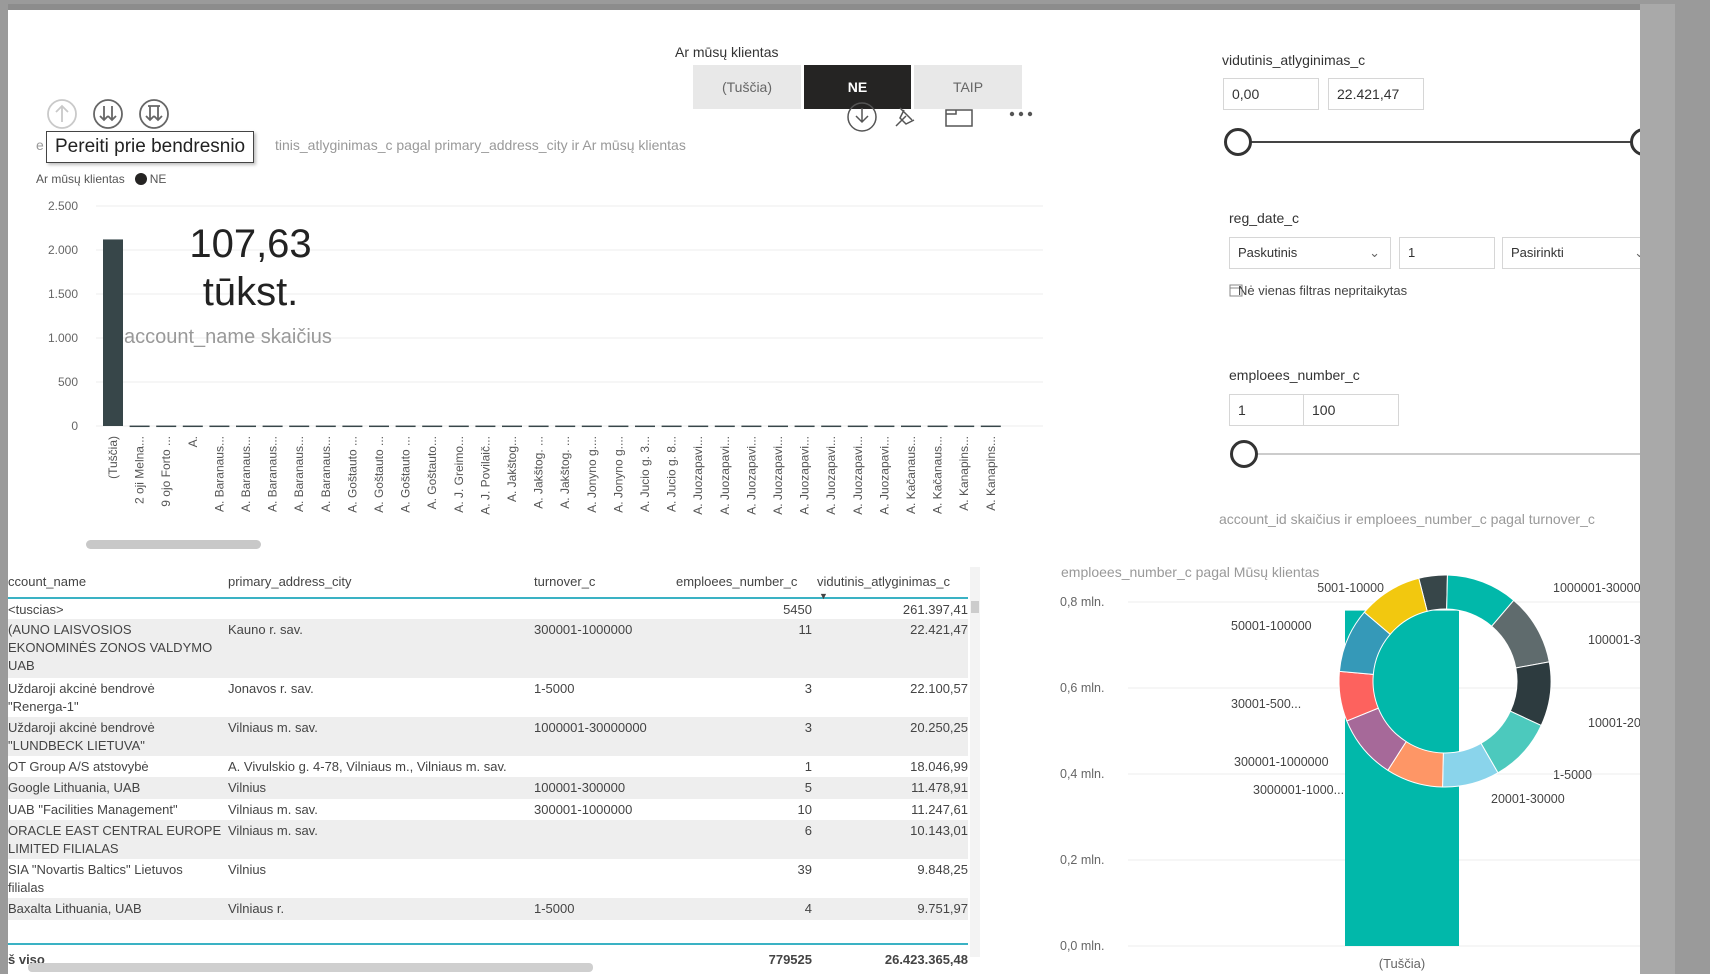  I want to click on top-strip, so click(841, 7).